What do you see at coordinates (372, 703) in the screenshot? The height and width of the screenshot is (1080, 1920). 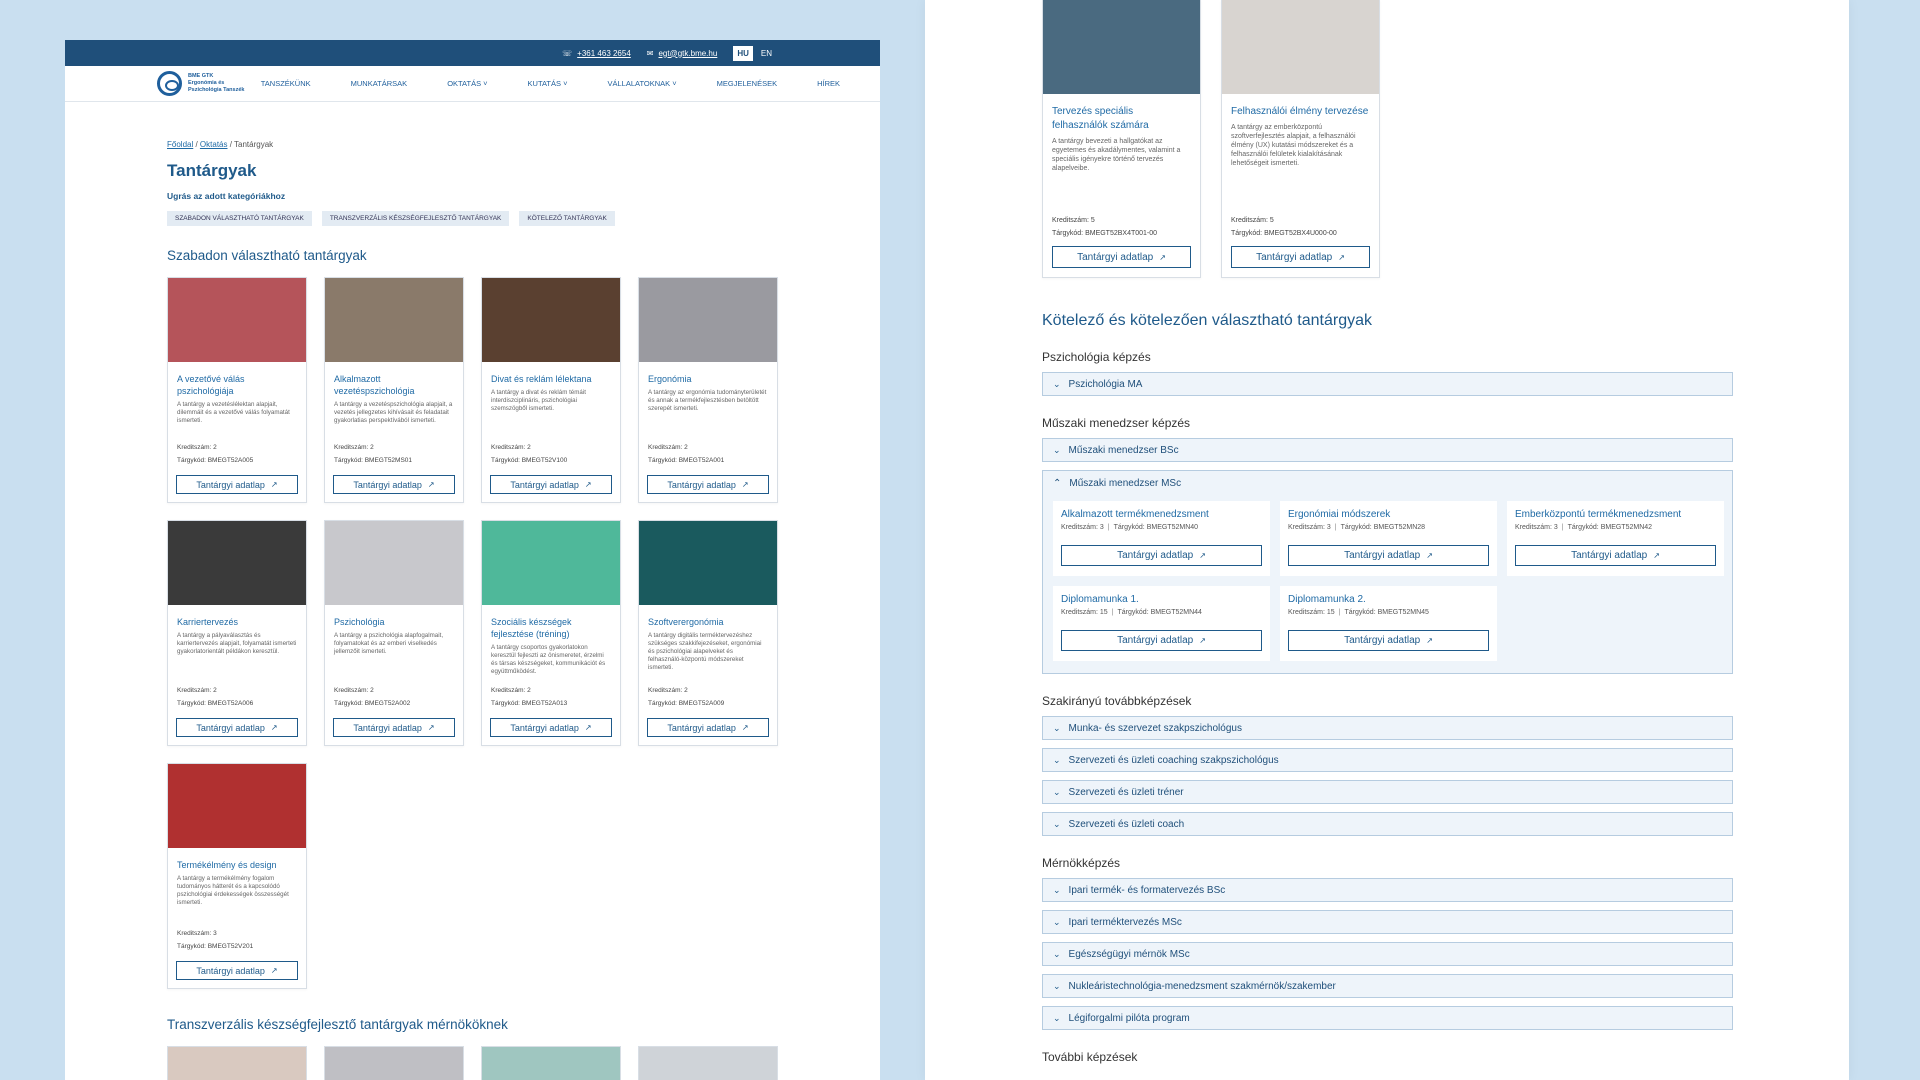 I see `course-code: Tárgykód: BMEGT52A002` at bounding box center [372, 703].